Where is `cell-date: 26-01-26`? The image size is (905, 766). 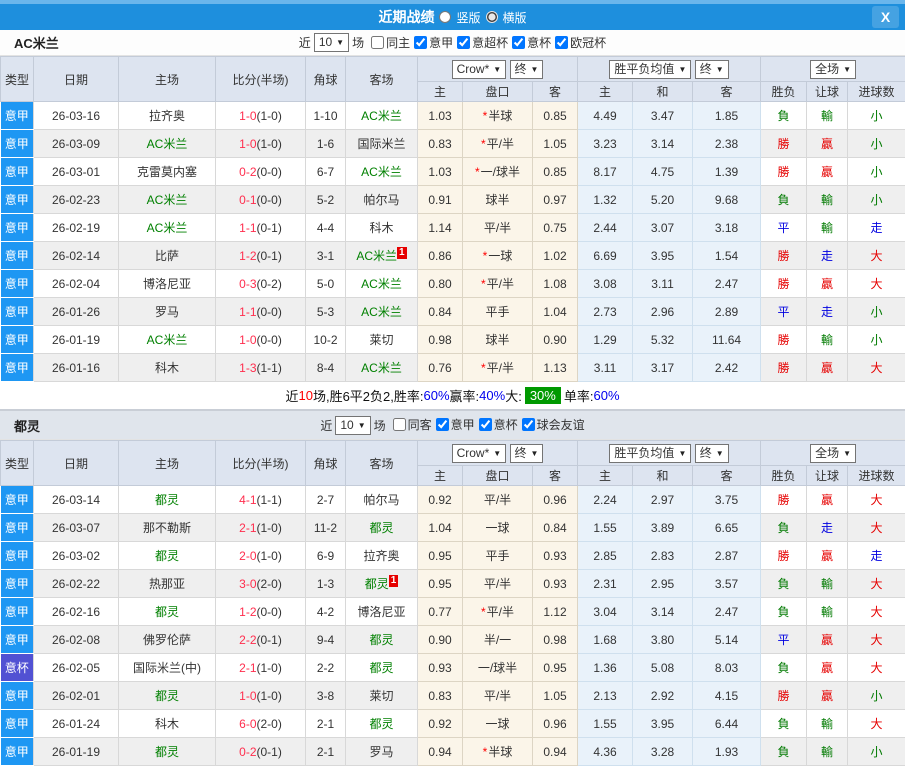
cell-date: 26-01-26 is located at coordinates (76, 312).